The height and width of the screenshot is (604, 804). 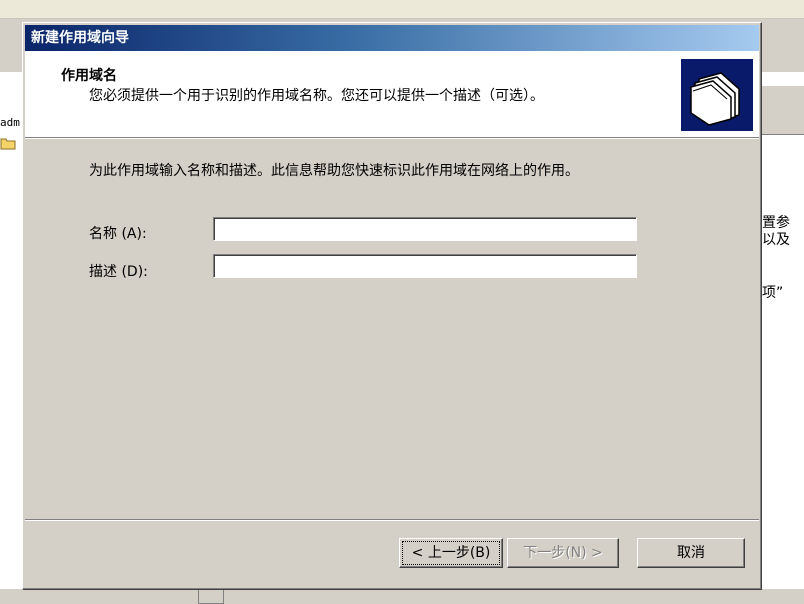 What do you see at coordinates (392, 520) in the screenshot?
I see `footer-separator-highlight` at bounding box center [392, 520].